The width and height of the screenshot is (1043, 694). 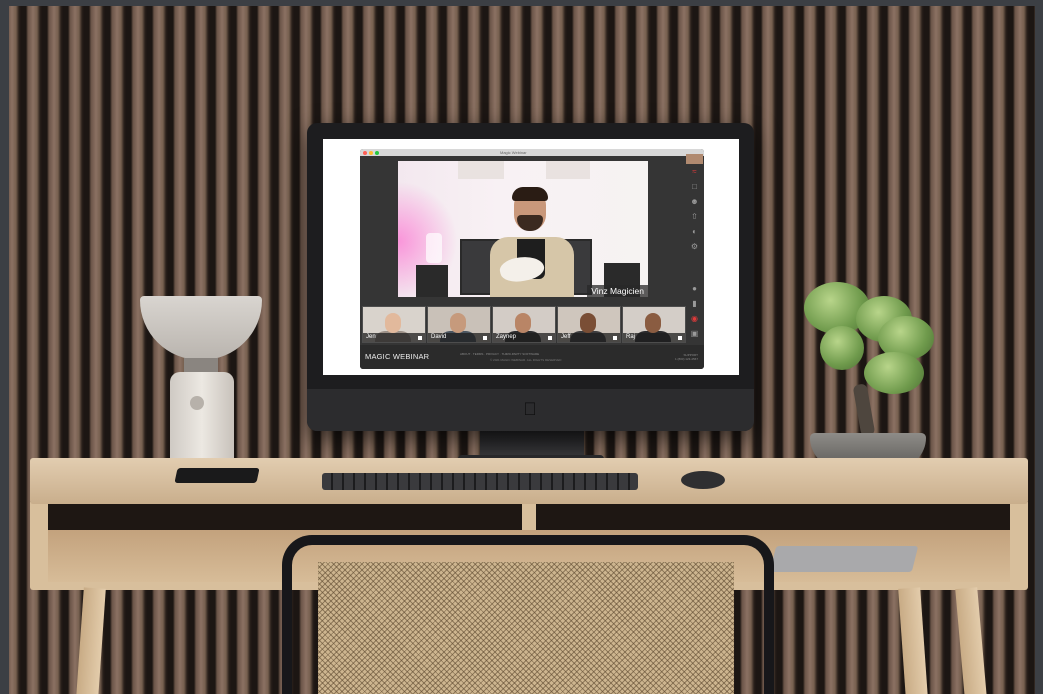 What do you see at coordinates (371, 152) in the screenshot?
I see `minimize-window-button` at bounding box center [371, 152].